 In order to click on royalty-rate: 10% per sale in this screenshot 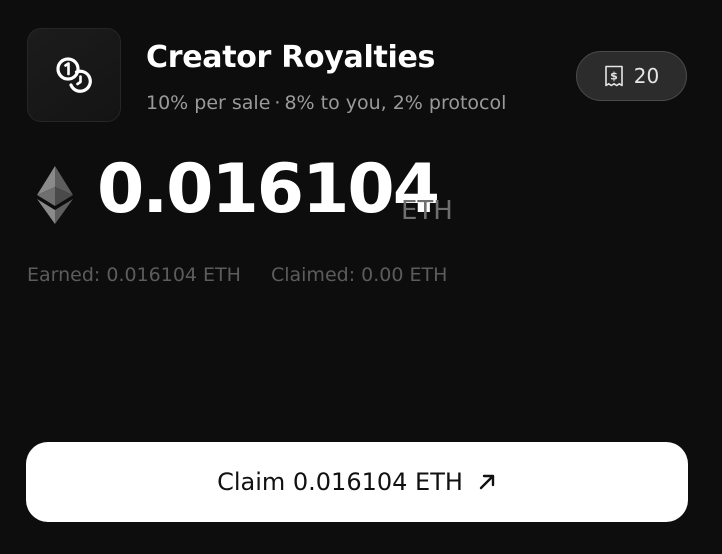, I will do `click(208, 103)`.